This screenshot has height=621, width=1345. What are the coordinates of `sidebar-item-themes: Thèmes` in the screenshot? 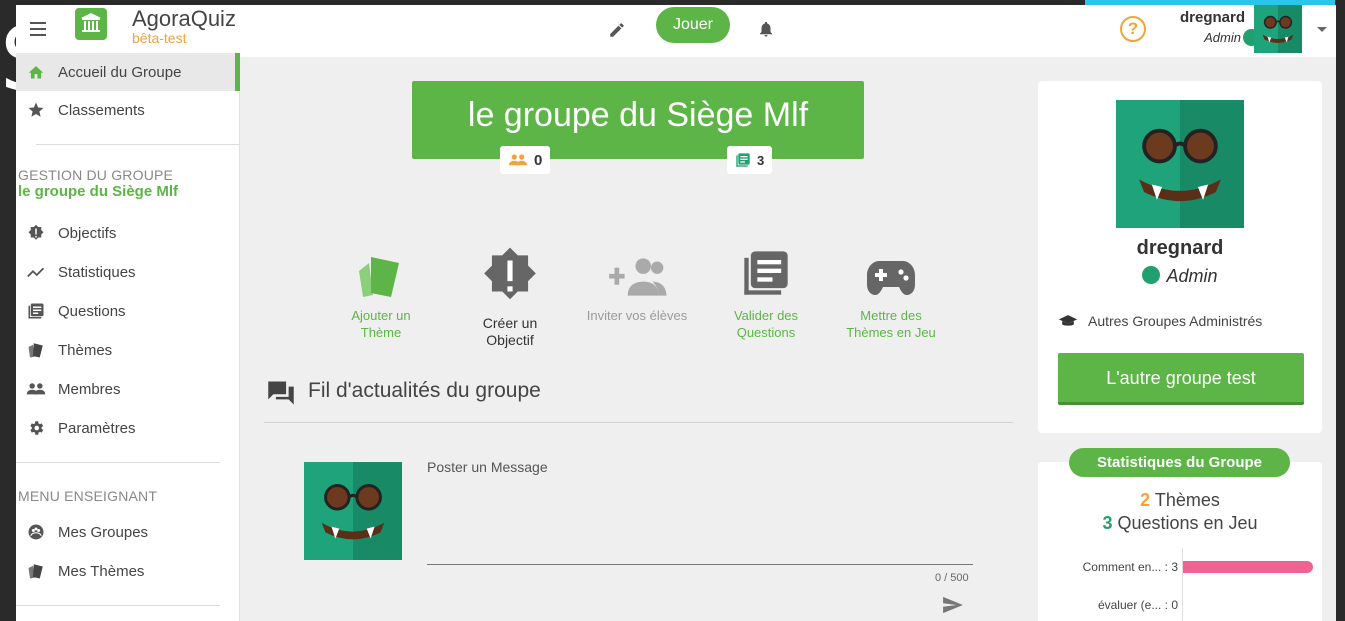 It's located at (128, 350).